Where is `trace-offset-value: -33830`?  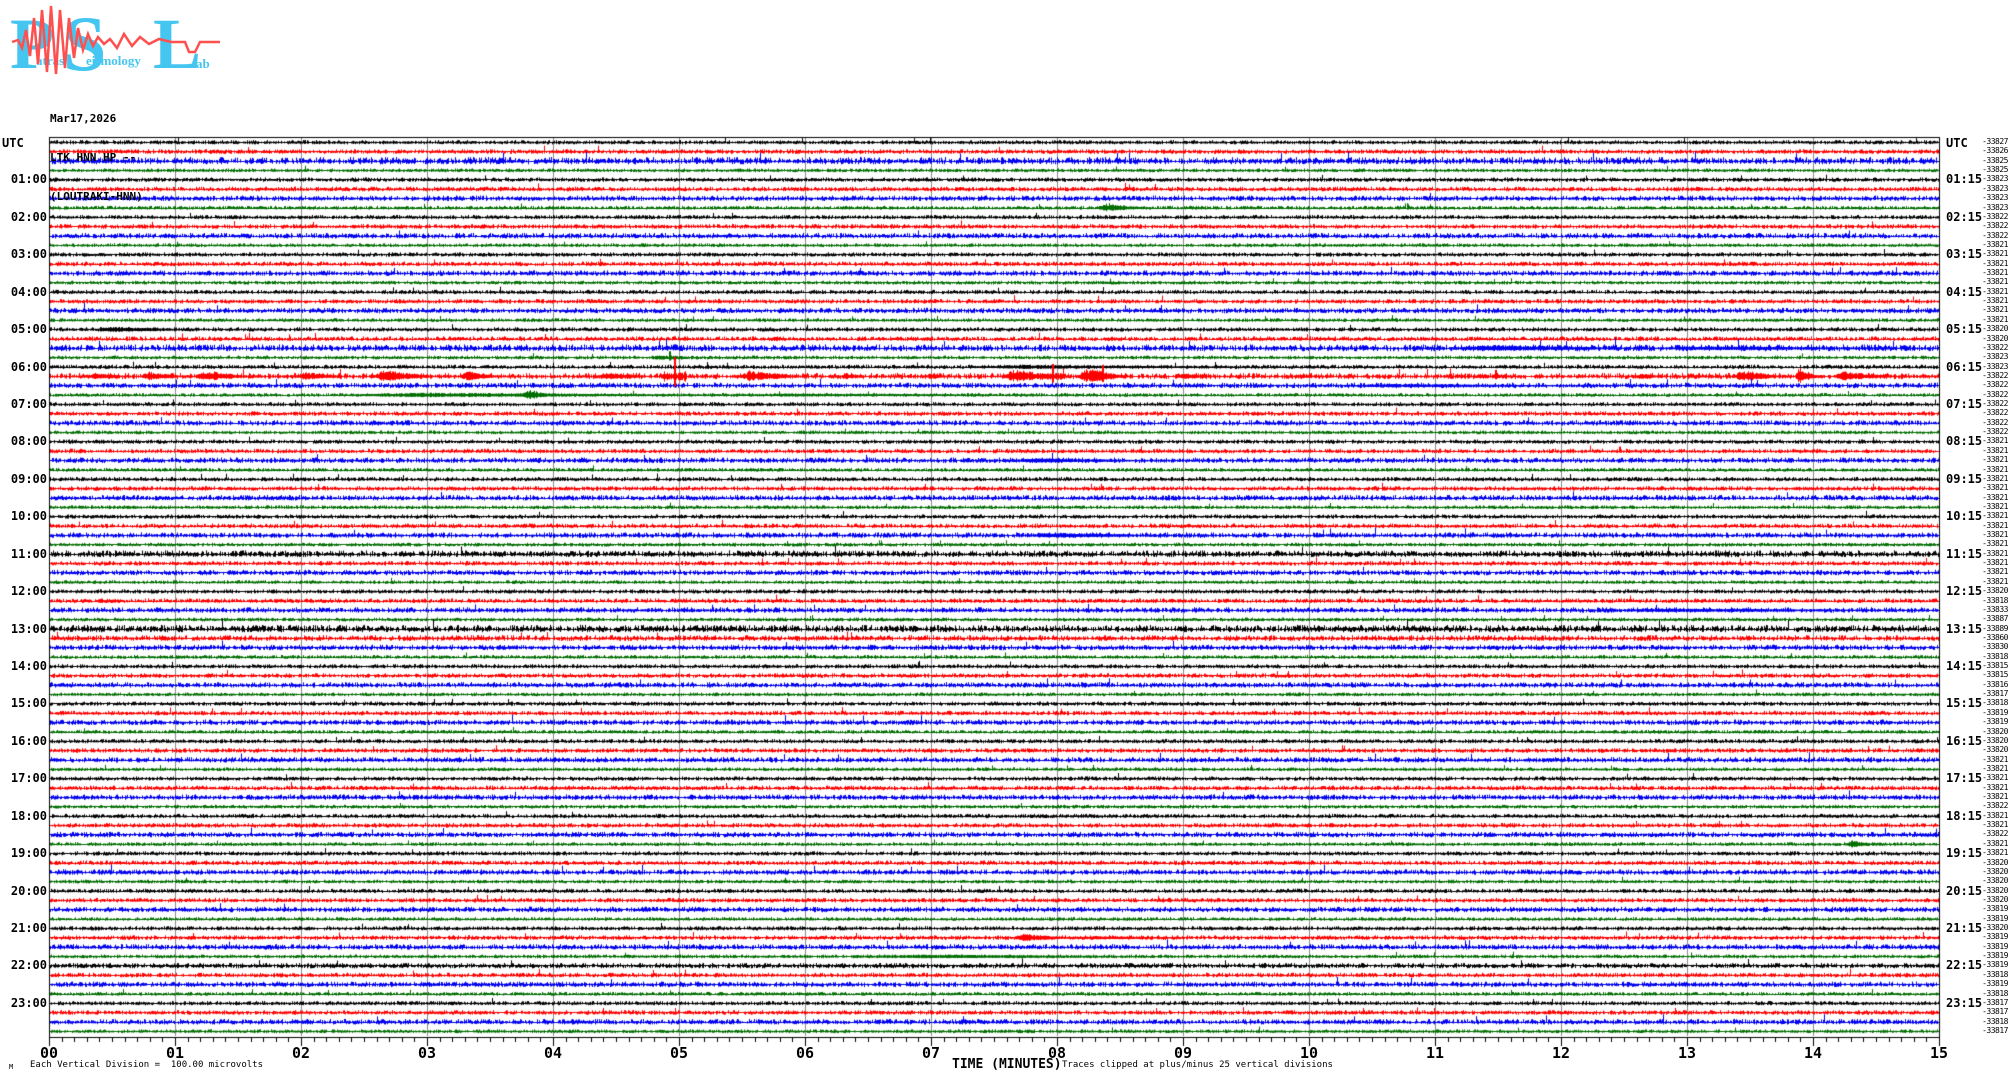
trace-offset-value: -33830 is located at coordinates (1995, 647).